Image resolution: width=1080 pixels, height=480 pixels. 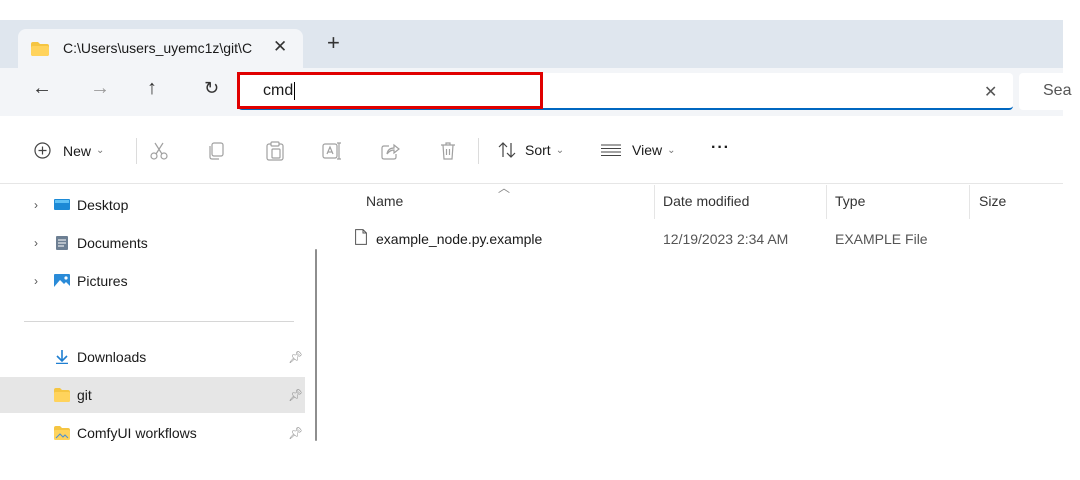 What do you see at coordinates (726, 239) in the screenshot?
I see `file-date-modified: 12/19/2023 2:34 AM` at bounding box center [726, 239].